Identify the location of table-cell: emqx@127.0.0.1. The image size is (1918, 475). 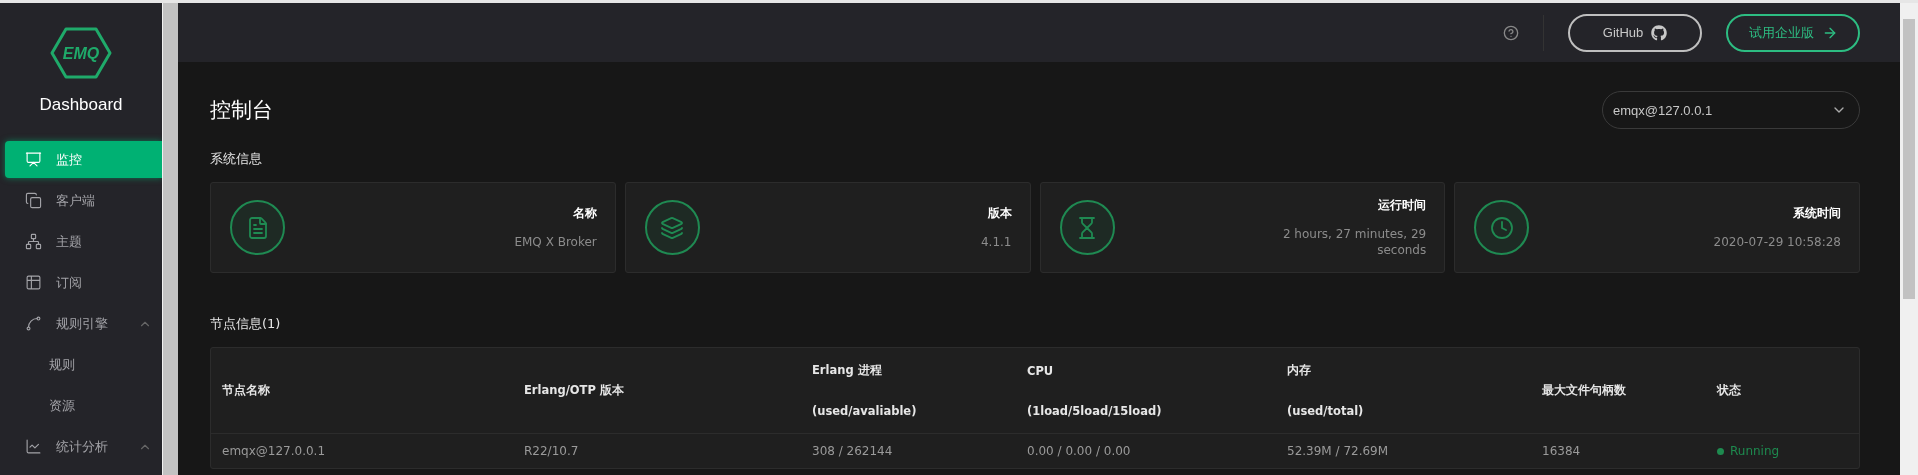
(274, 451).